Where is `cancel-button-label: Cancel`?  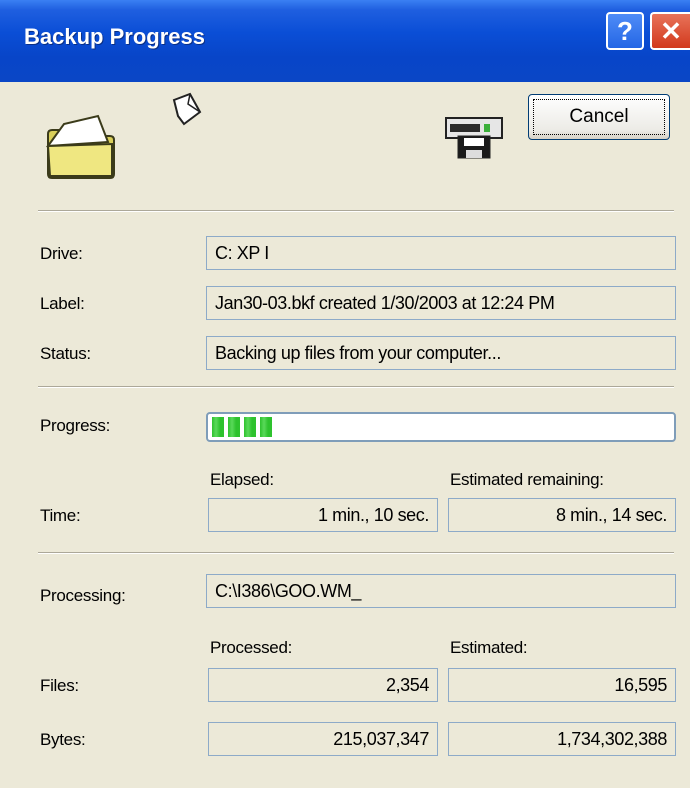 cancel-button-label: Cancel is located at coordinates (599, 117).